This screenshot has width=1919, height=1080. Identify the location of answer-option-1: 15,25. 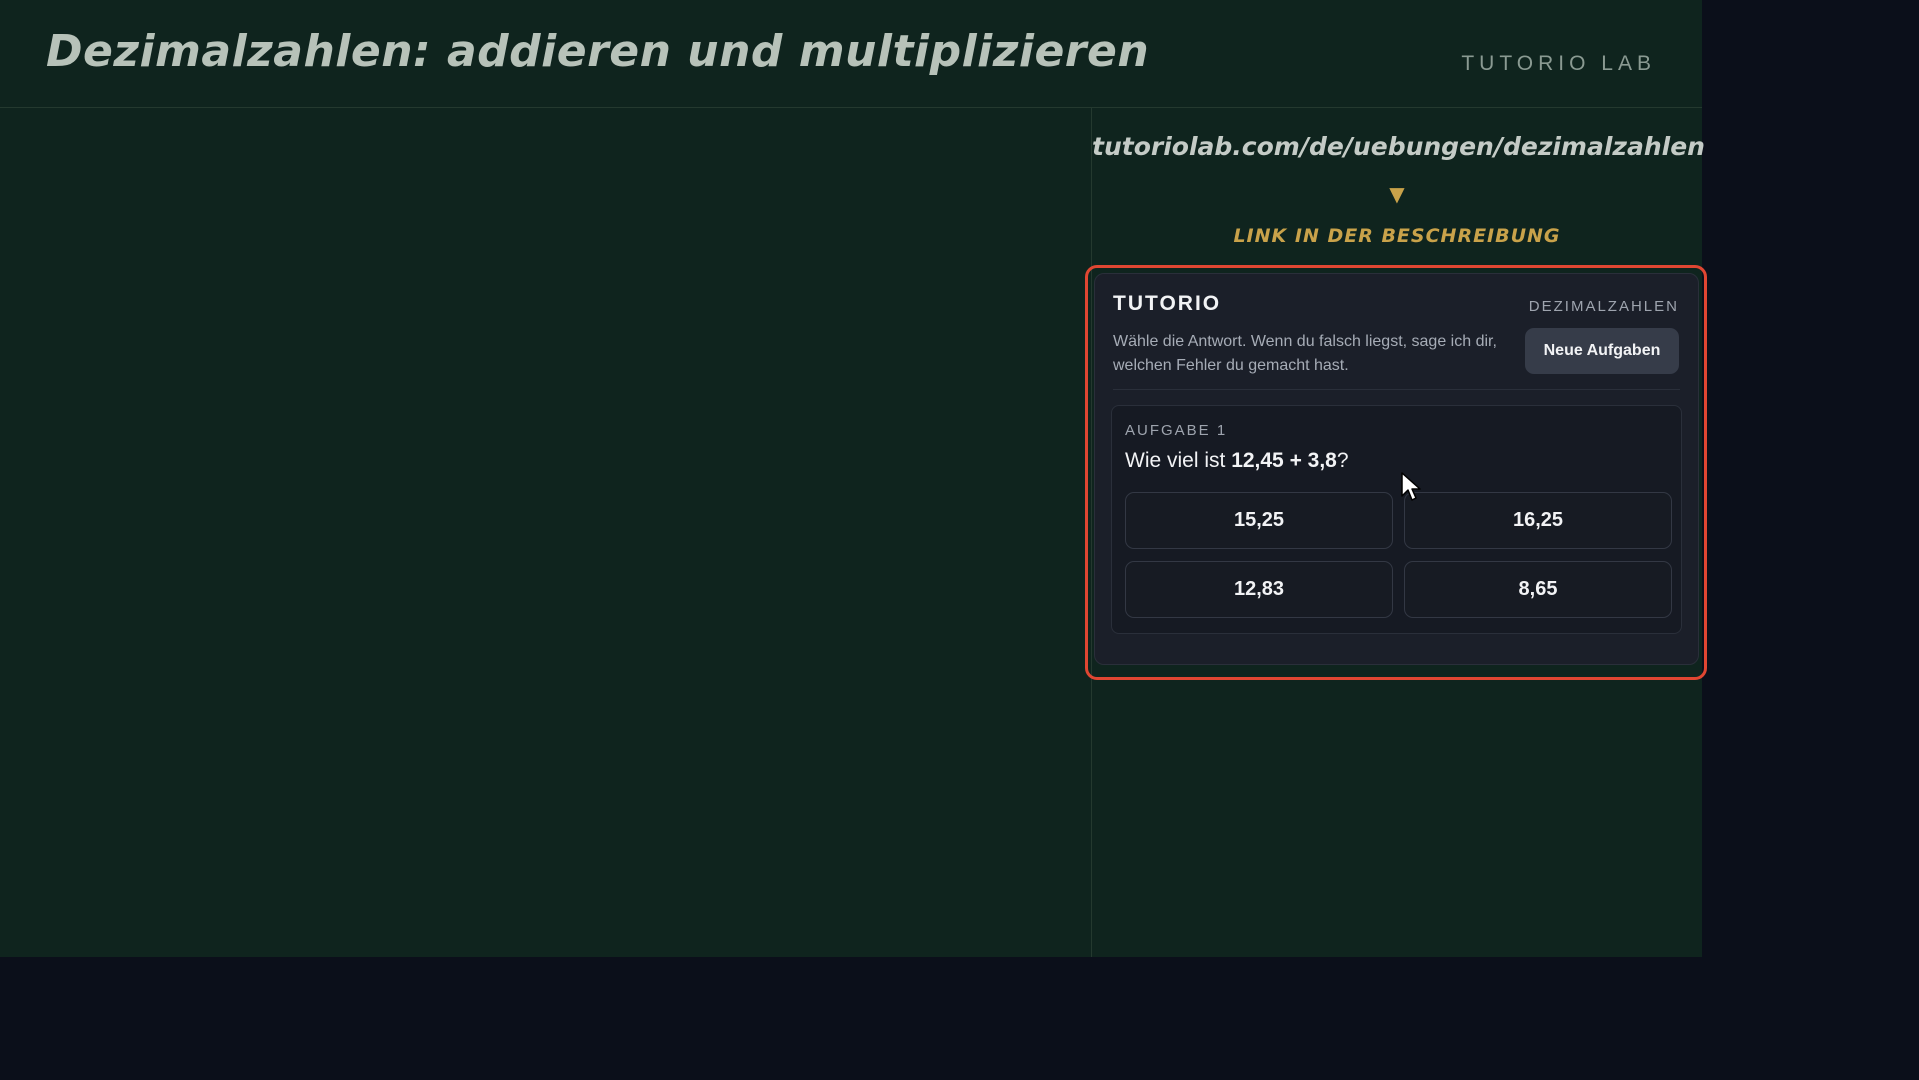
(1259, 520).